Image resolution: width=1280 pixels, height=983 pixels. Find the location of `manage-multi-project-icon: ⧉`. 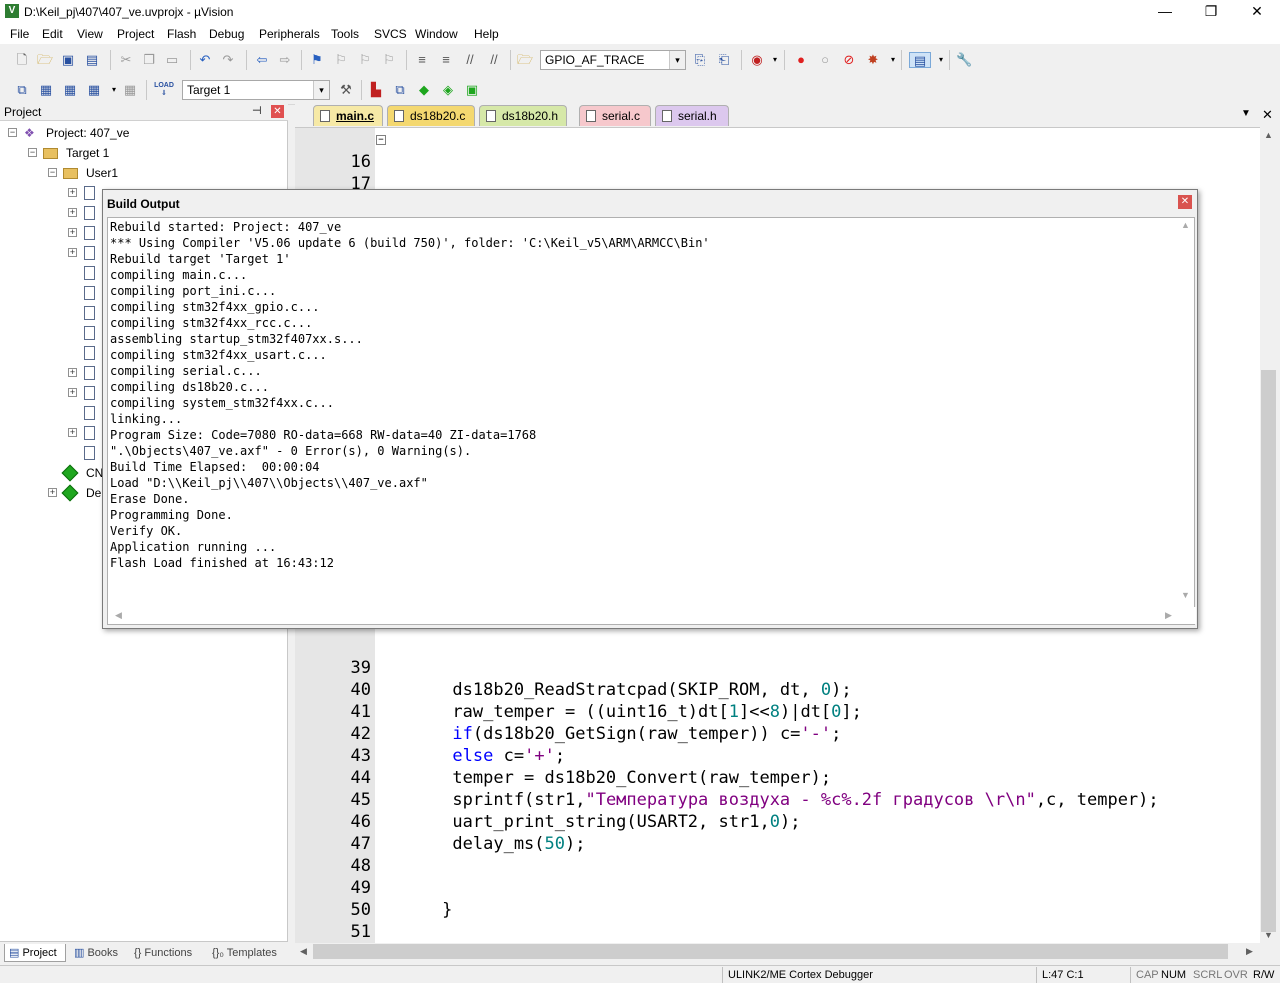

manage-multi-project-icon: ⧉ is located at coordinates (400, 90).